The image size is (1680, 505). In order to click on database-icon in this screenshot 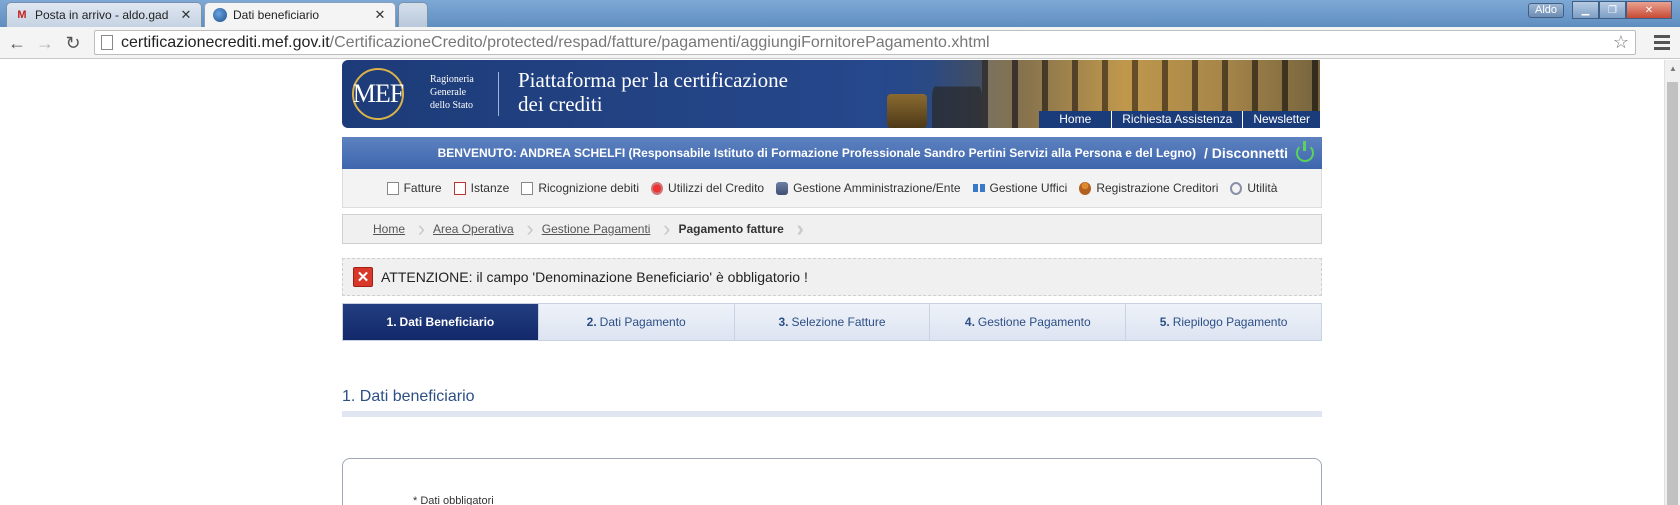, I will do `click(782, 188)`.